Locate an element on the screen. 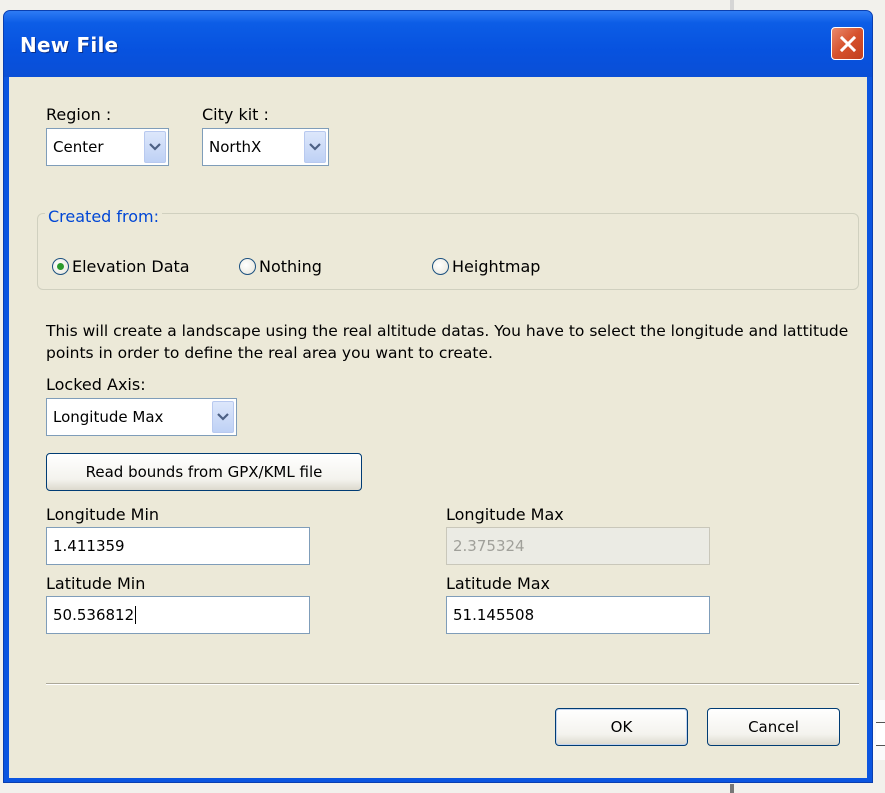  longitude-min-label: Longitude Min is located at coordinates (103, 514).